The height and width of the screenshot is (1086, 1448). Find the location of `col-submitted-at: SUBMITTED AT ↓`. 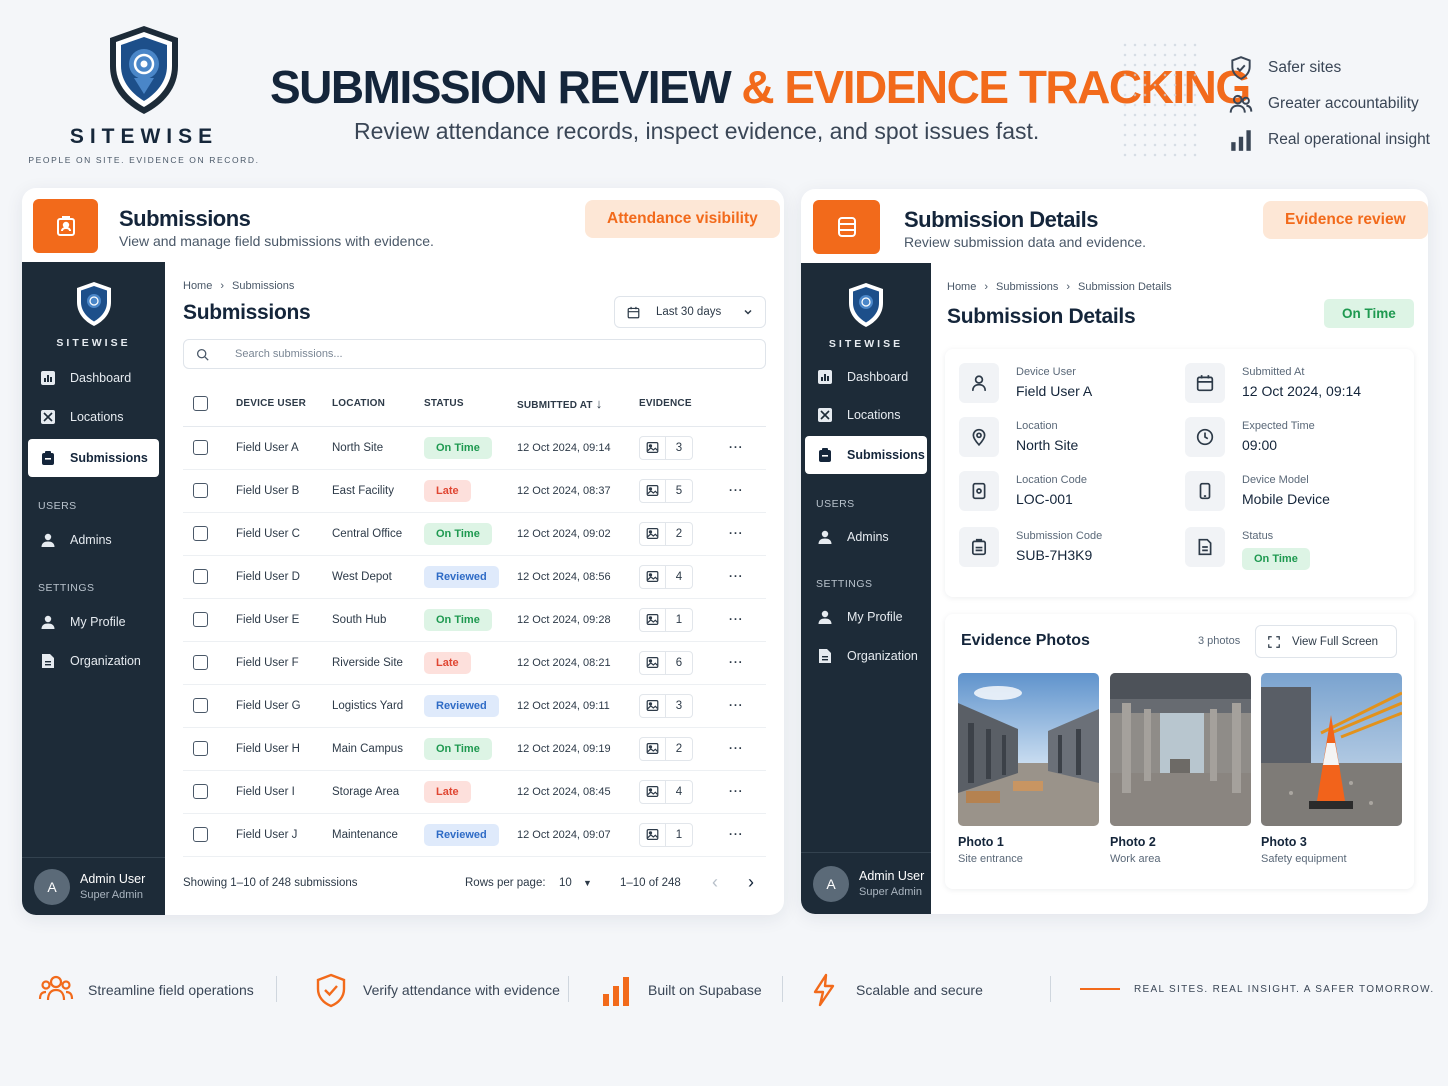

col-submitted-at: SUBMITTED AT ↓ is located at coordinates (578, 404).